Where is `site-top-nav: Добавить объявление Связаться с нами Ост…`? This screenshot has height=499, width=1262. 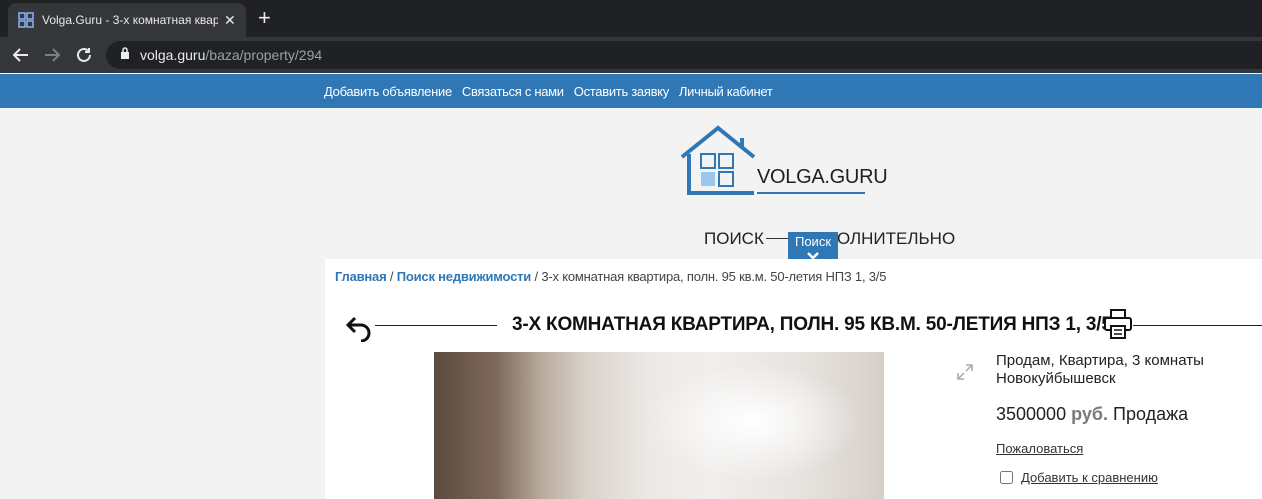
site-top-nav: Добавить объявление Связаться с нами Ост… is located at coordinates (631, 91).